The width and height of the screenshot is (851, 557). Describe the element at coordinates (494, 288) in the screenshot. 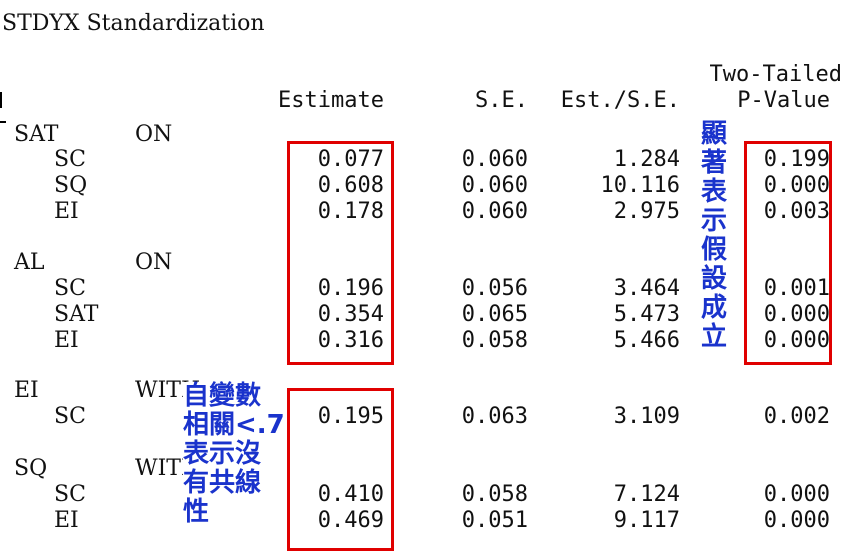

I see `row-se: 0.056` at that location.